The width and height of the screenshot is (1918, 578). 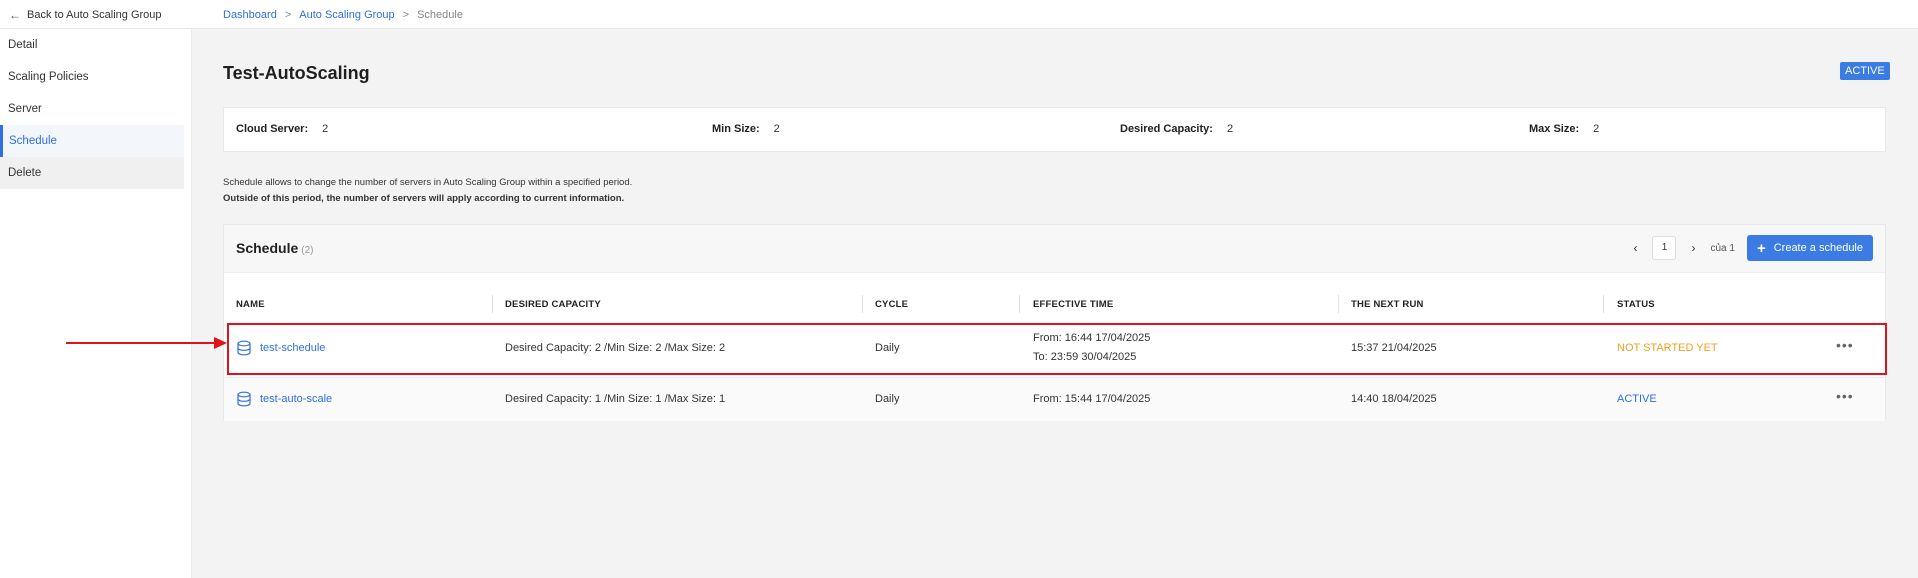 I want to click on schedule-title: Schedule (2), so click(x=274, y=248).